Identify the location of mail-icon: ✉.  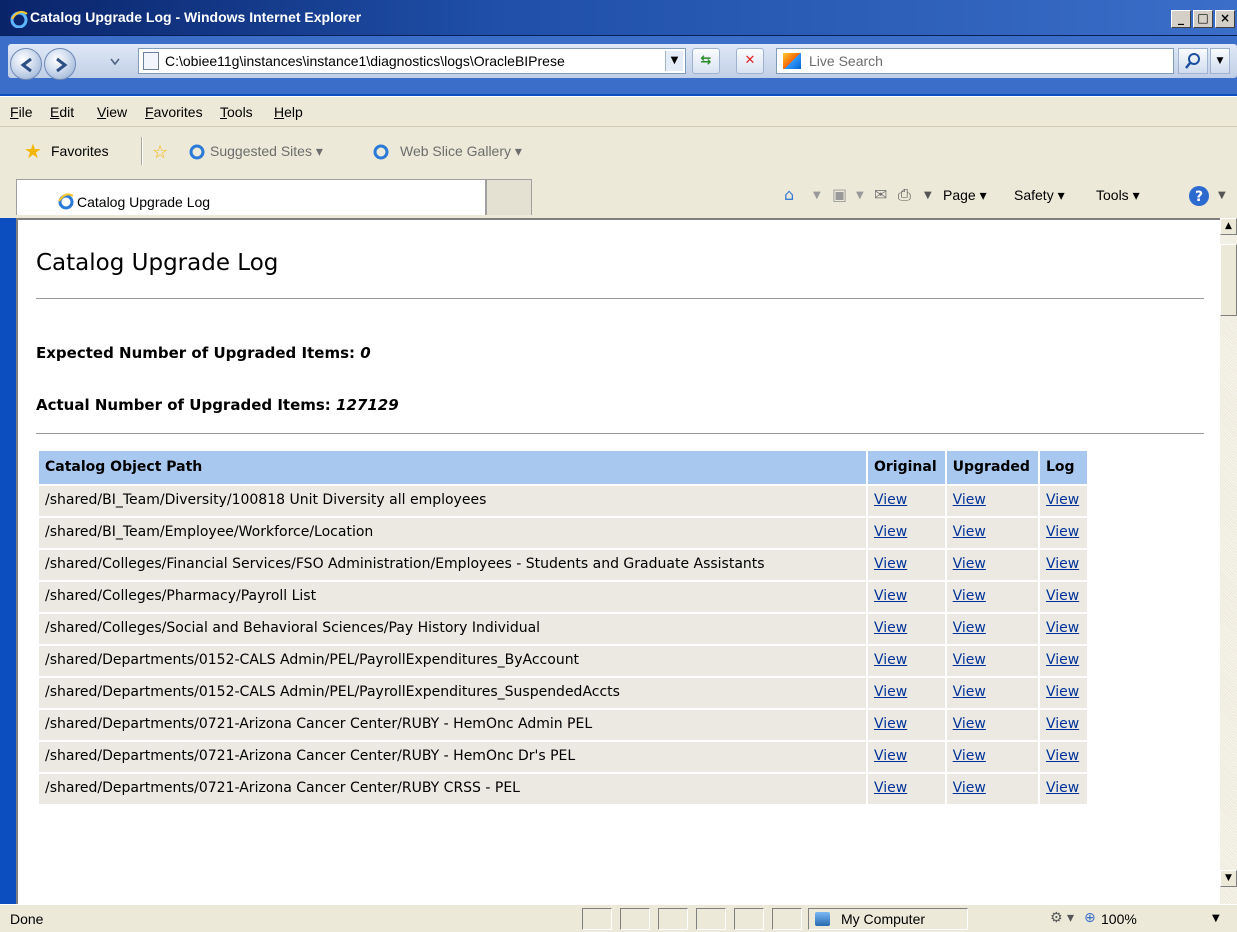
(880, 194).